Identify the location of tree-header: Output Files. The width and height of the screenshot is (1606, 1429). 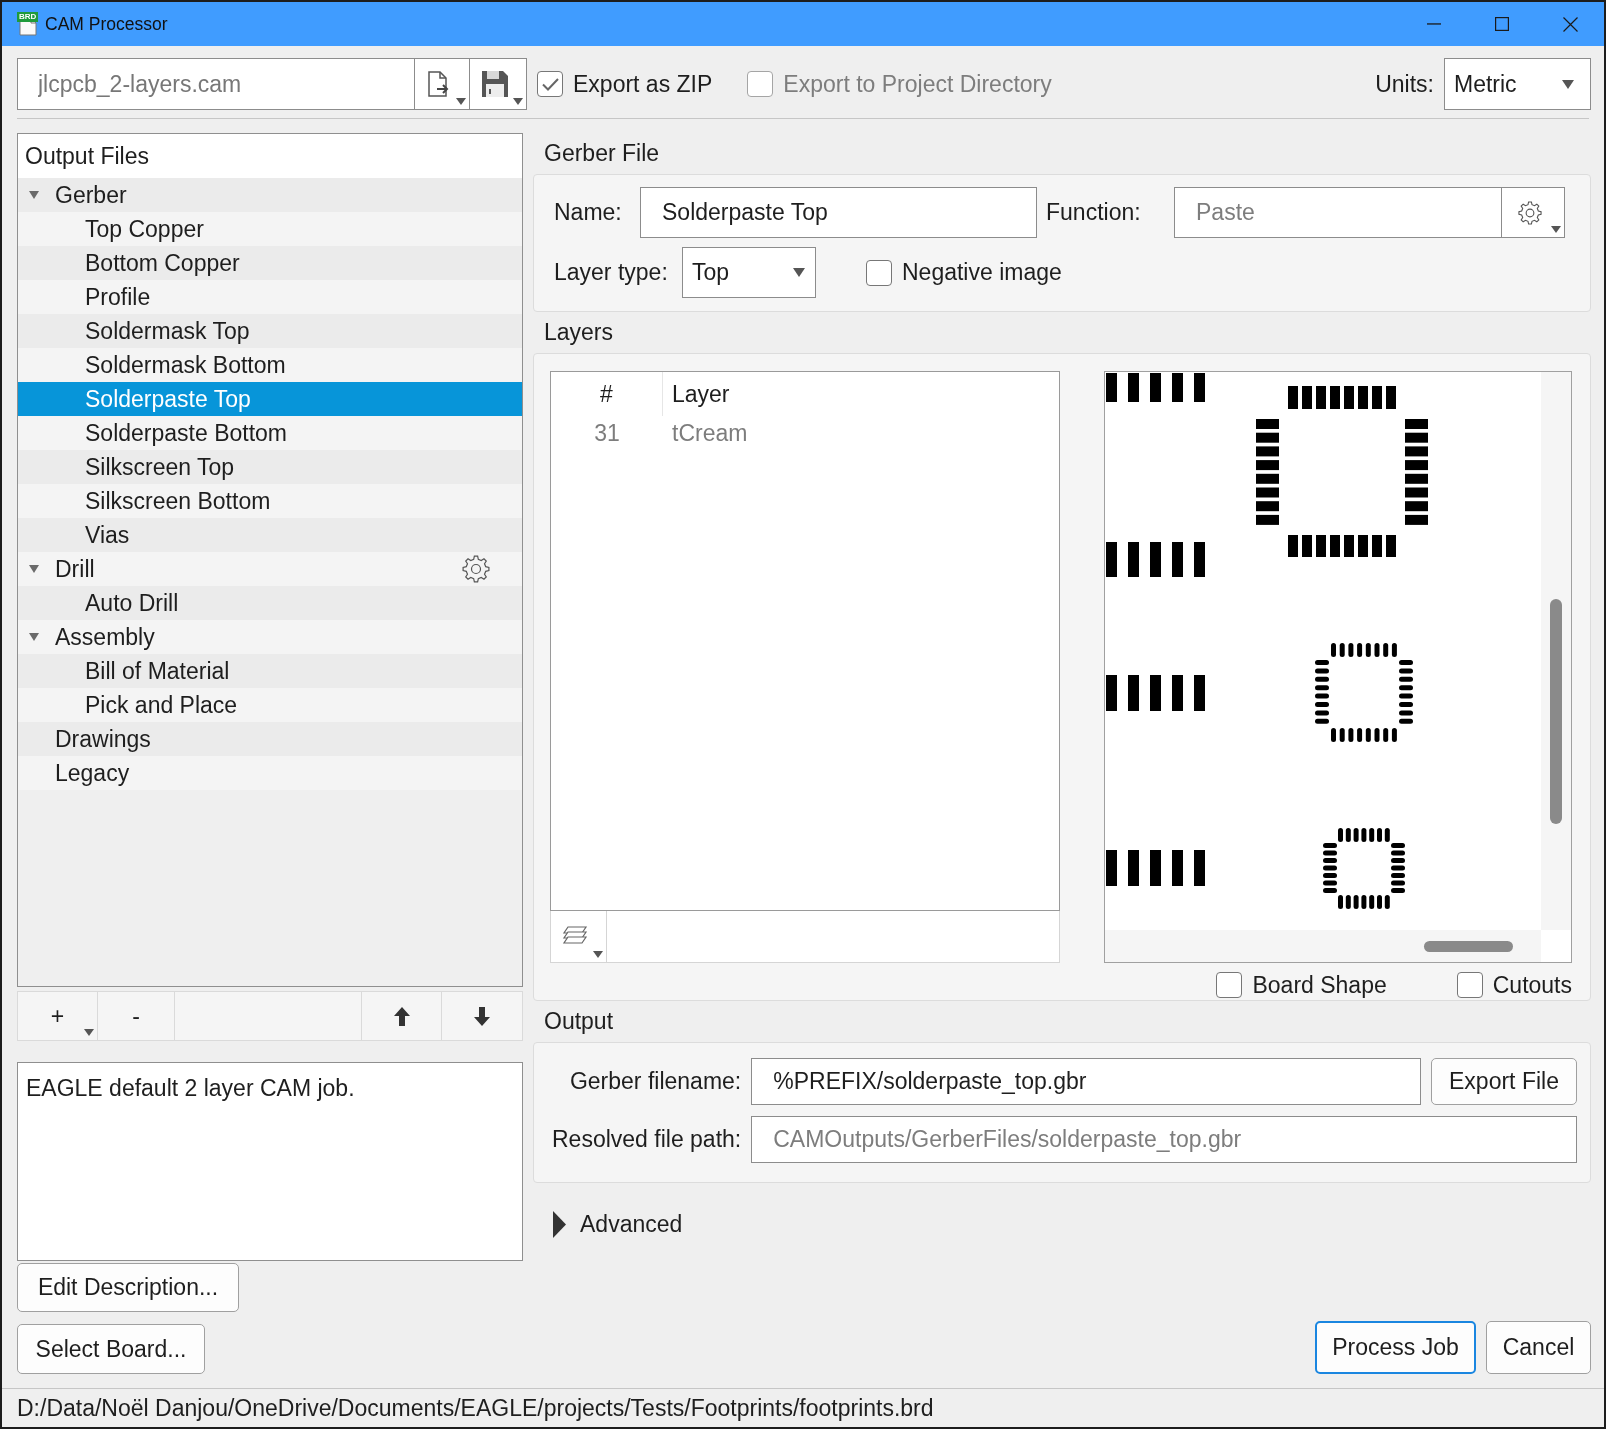
(270, 156).